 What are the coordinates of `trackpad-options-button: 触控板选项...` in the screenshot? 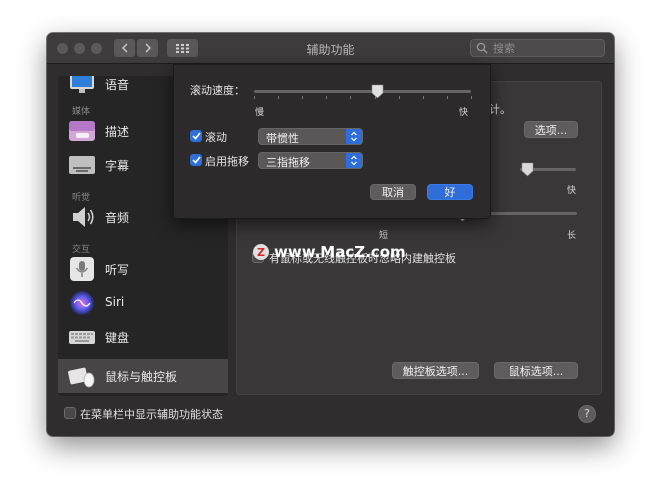 It's located at (435, 370).